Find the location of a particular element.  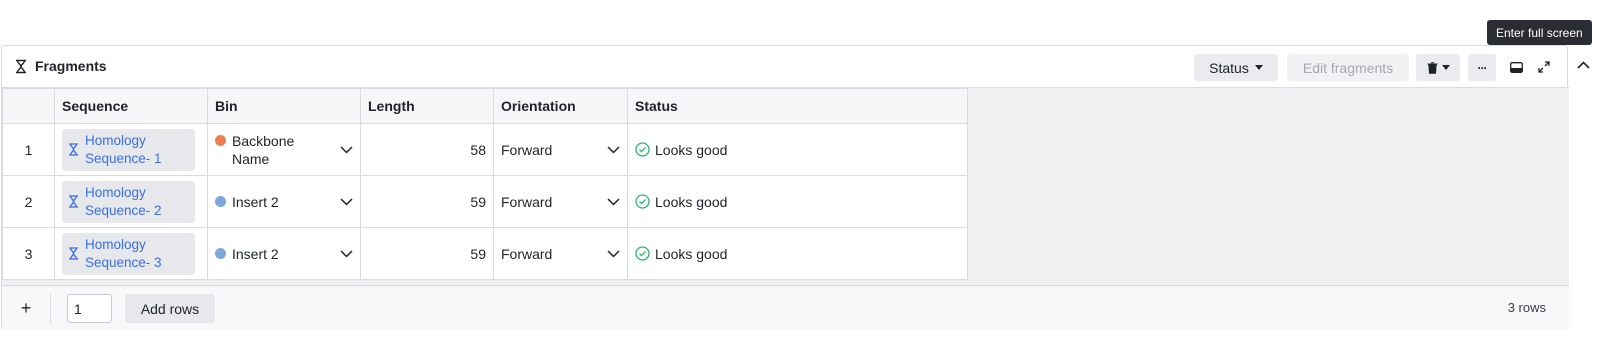

sequence-name: Homology Sequence- 2 is located at coordinates (123, 202).